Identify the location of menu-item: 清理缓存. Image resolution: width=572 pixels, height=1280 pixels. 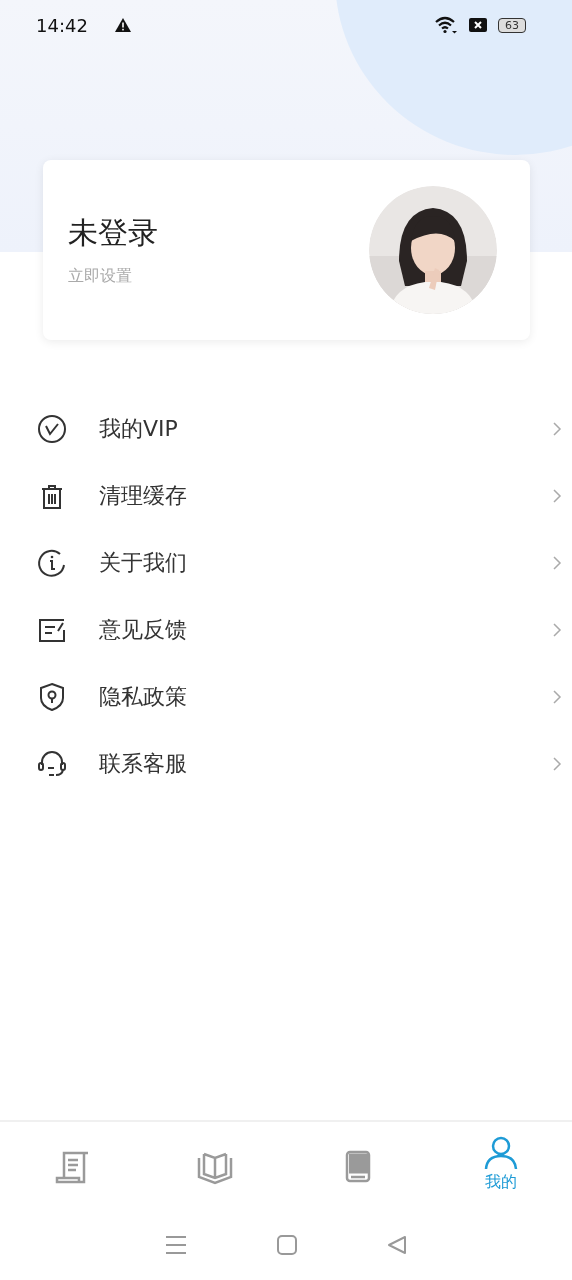
(286, 495).